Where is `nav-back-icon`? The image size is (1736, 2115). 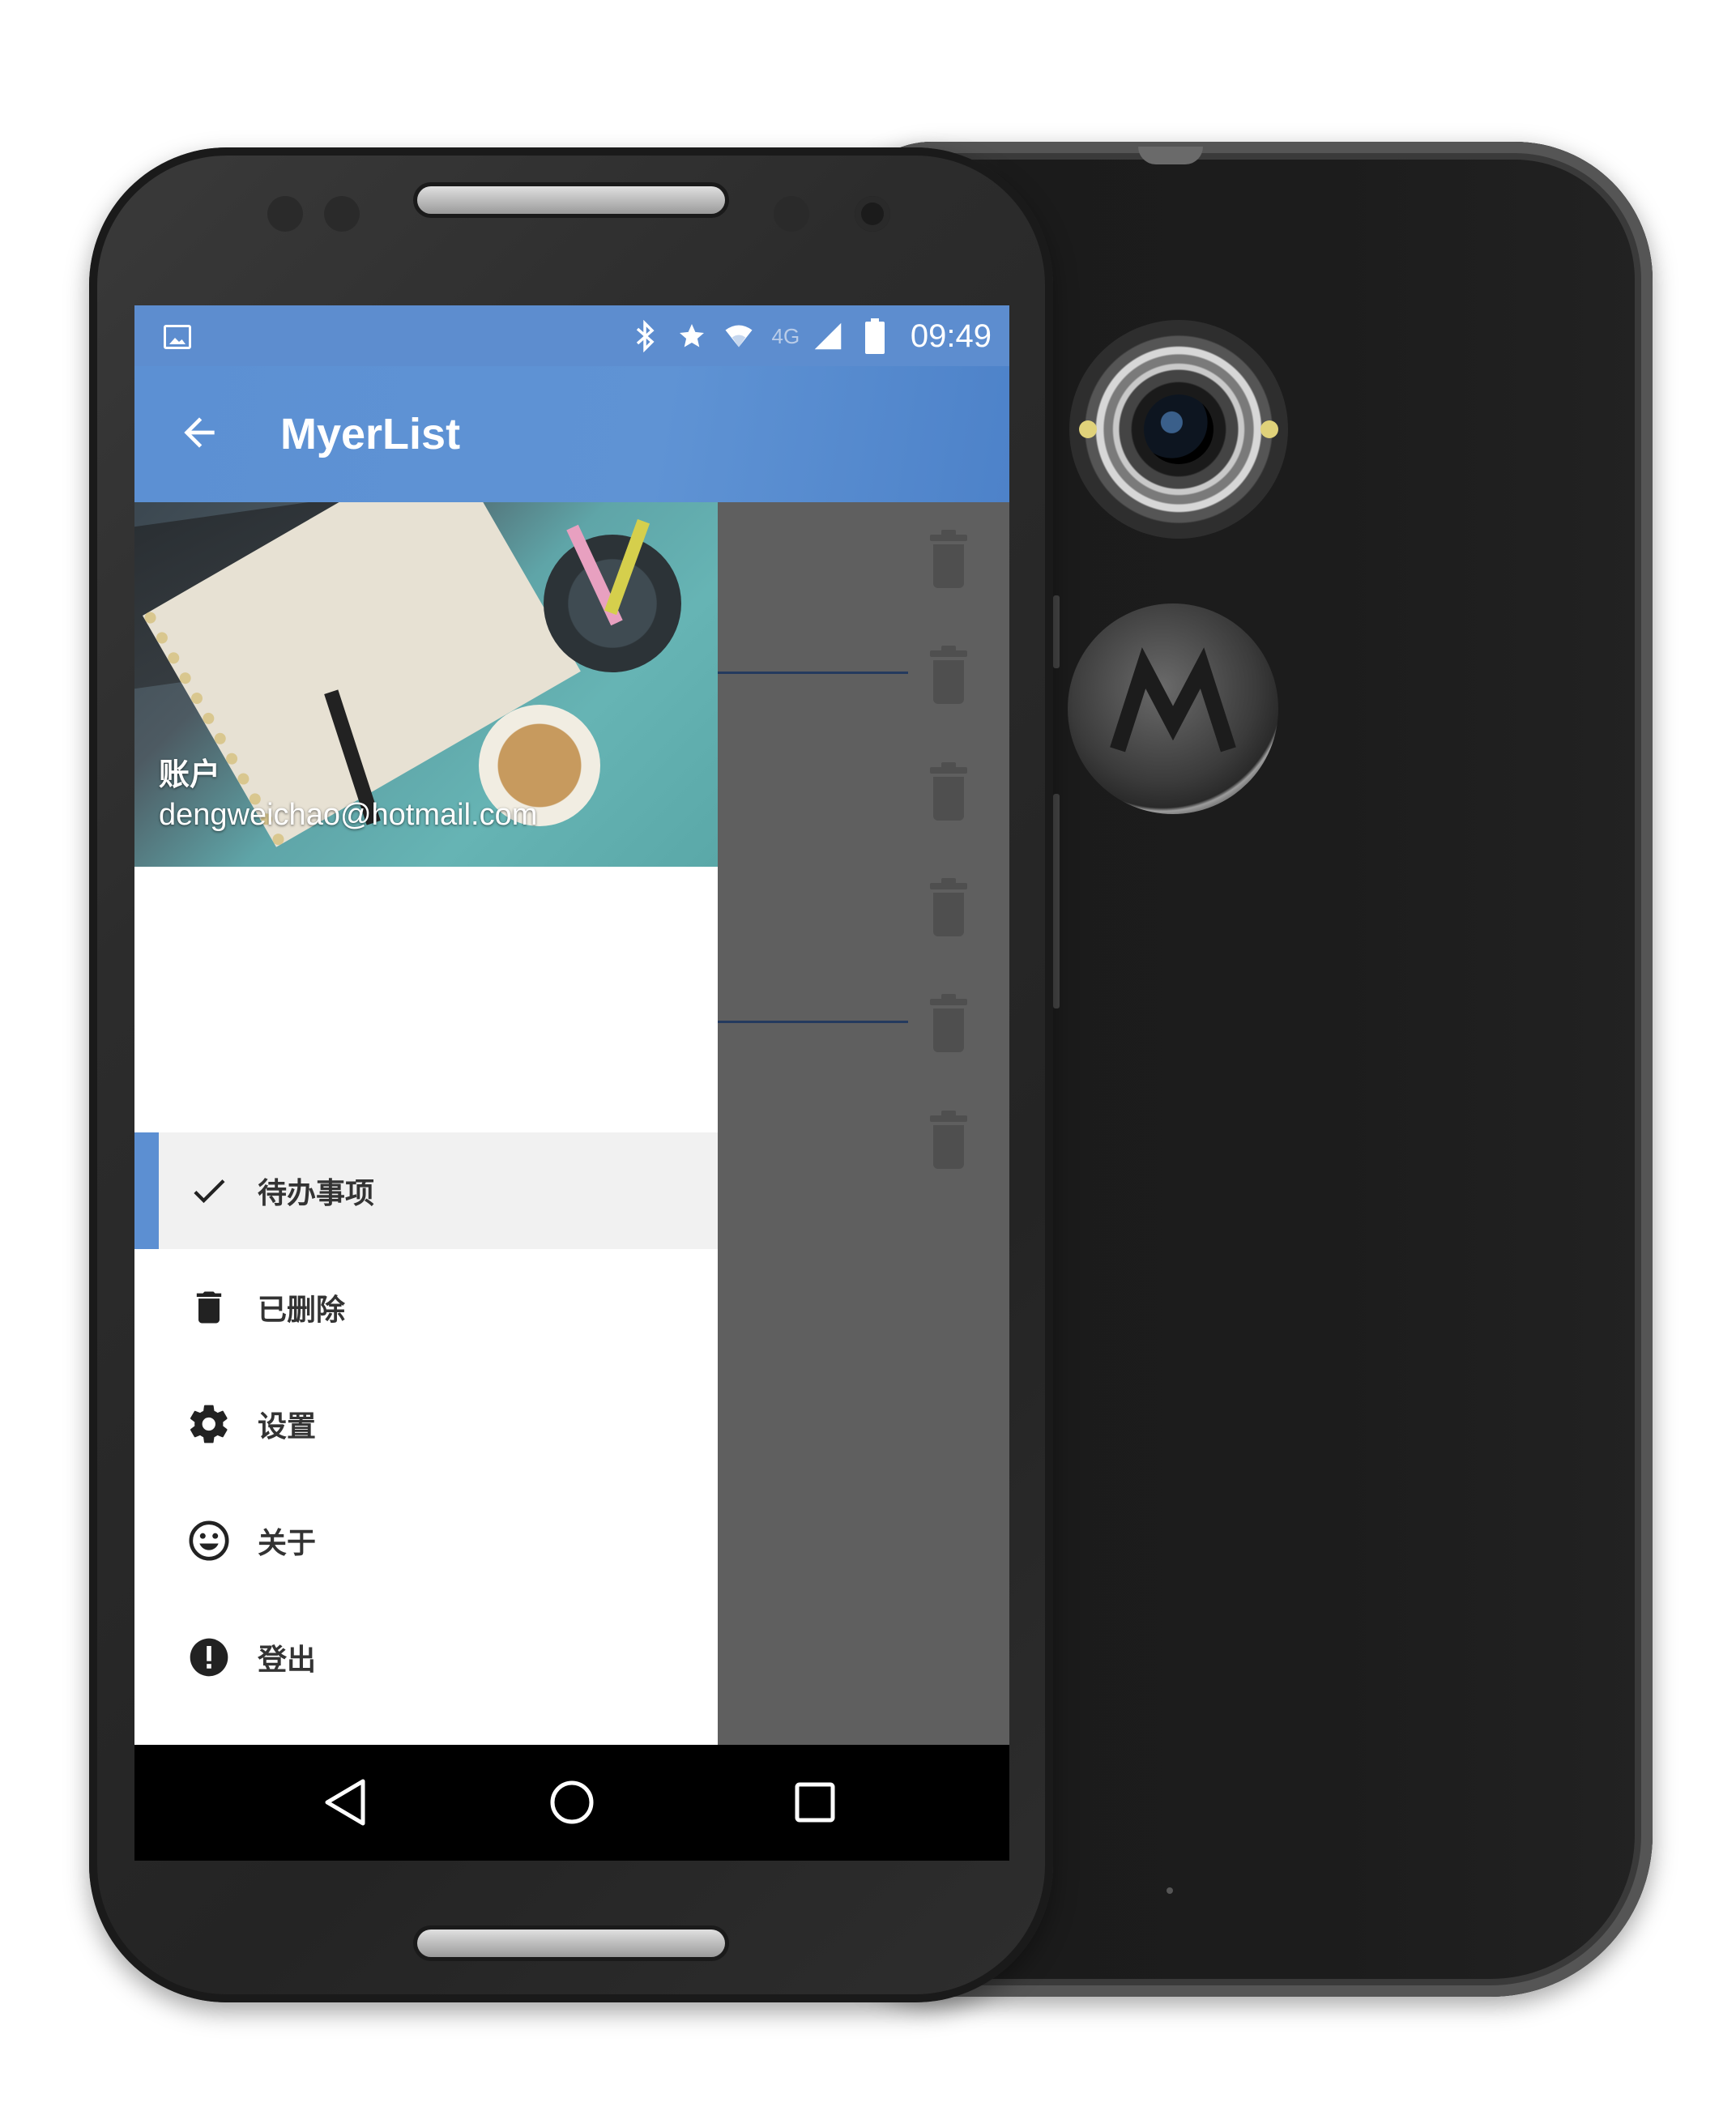
nav-back-icon is located at coordinates (345, 1802).